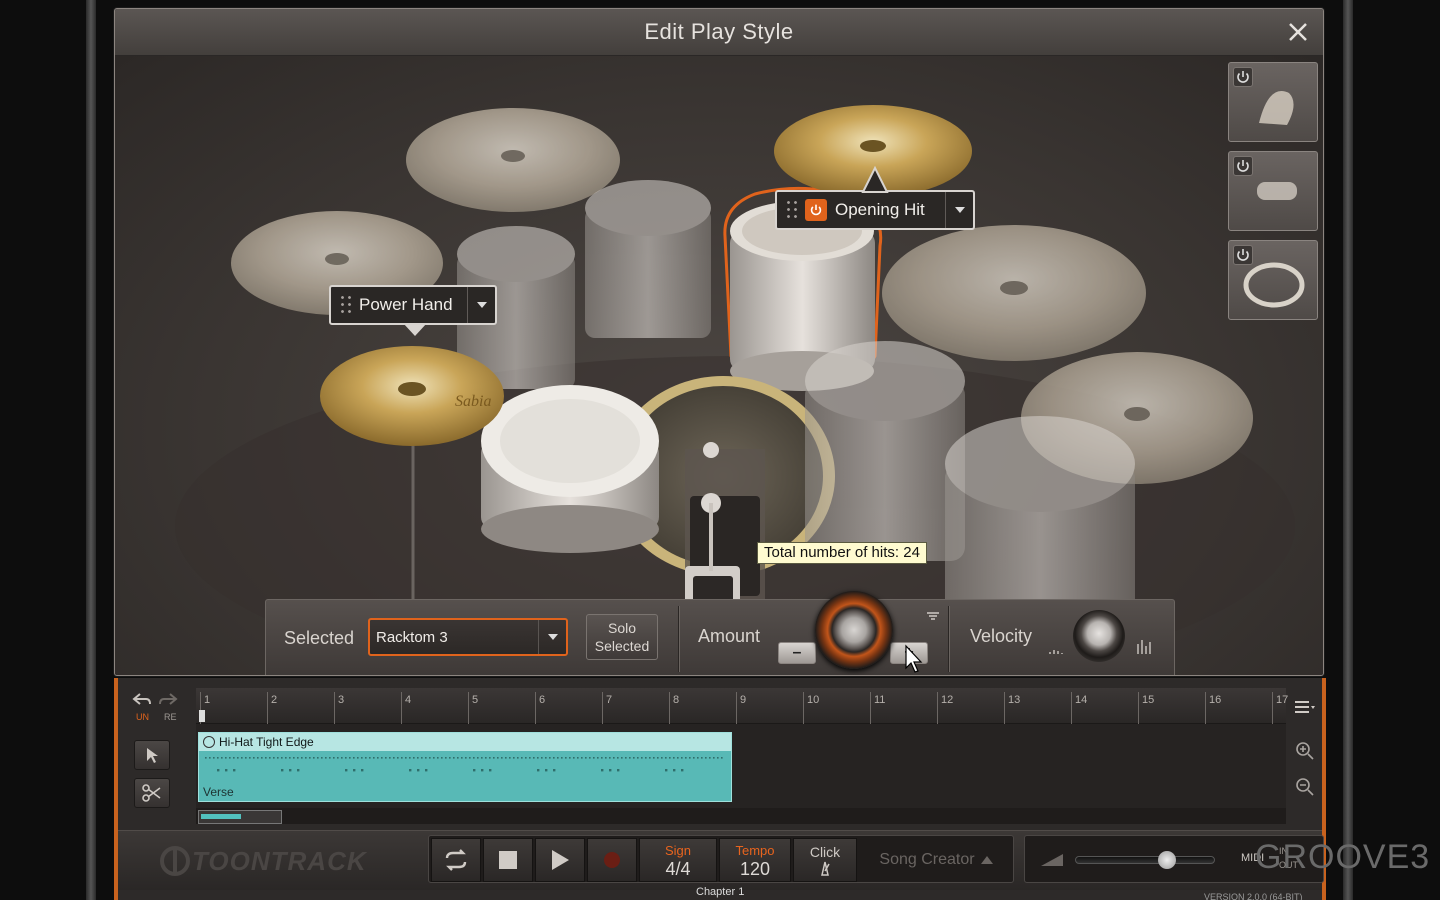  What do you see at coordinates (741, 816) in the screenshot?
I see `timeline-scrollbar` at bounding box center [741, 816].